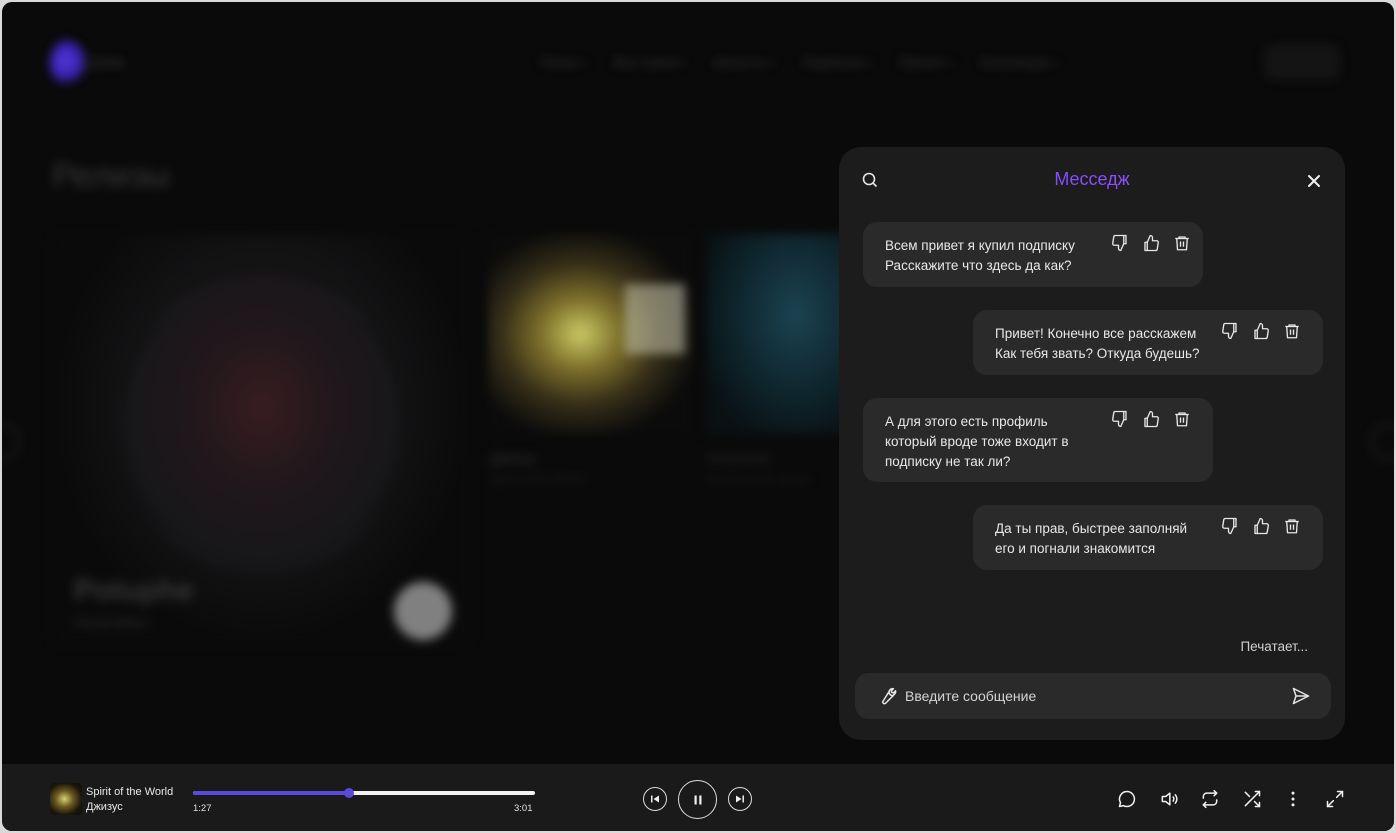  What do you see at coordinates (103, 62) in the screenshot?
I see `logo-text: Loona` at bounding box center [103, 62].